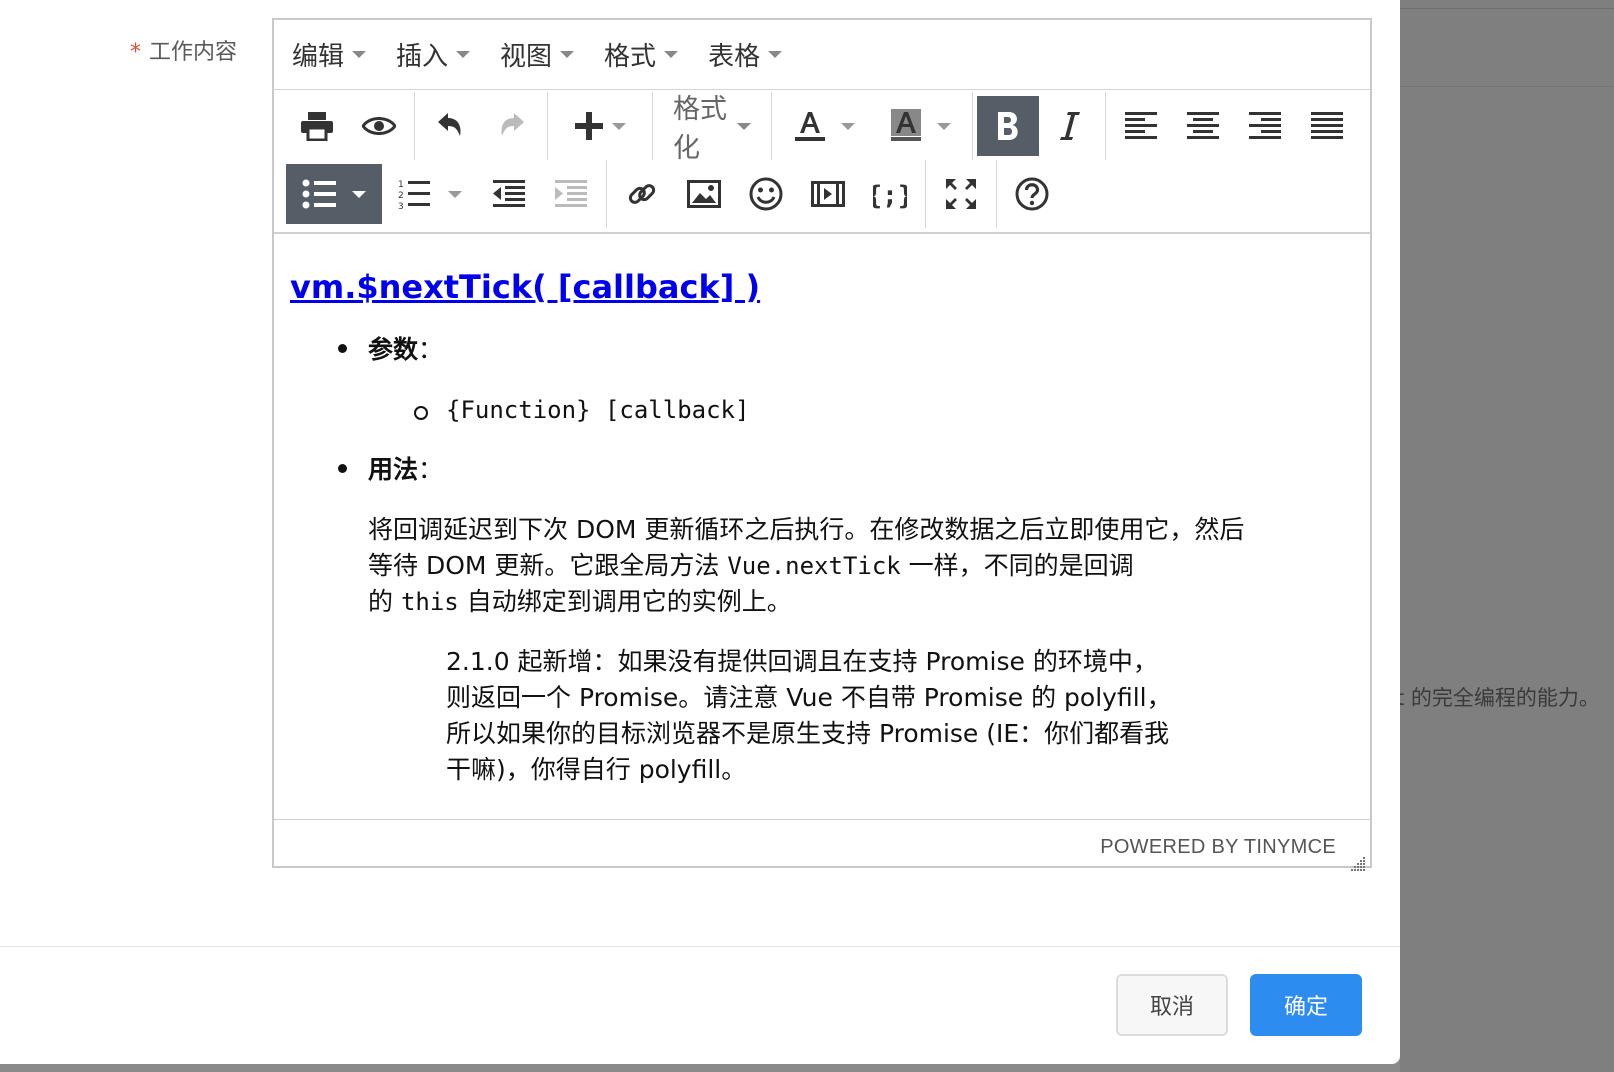 This screenshot has height=1072, width=1614. Describe the element at coordinates (589, 126) in the screenshot. I see `insert-plus-icon` at that location.